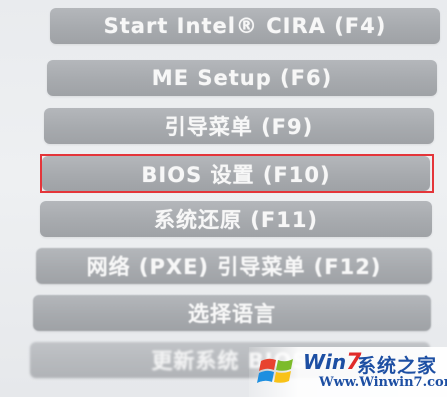 This screenshot has height=397, width=447. What do you see at coordinates (245, 26) in the screenshot?
I see `menu-item-start-intel-cira: Start Intel® CIRA (F4)` at bounding box center [245, 26].